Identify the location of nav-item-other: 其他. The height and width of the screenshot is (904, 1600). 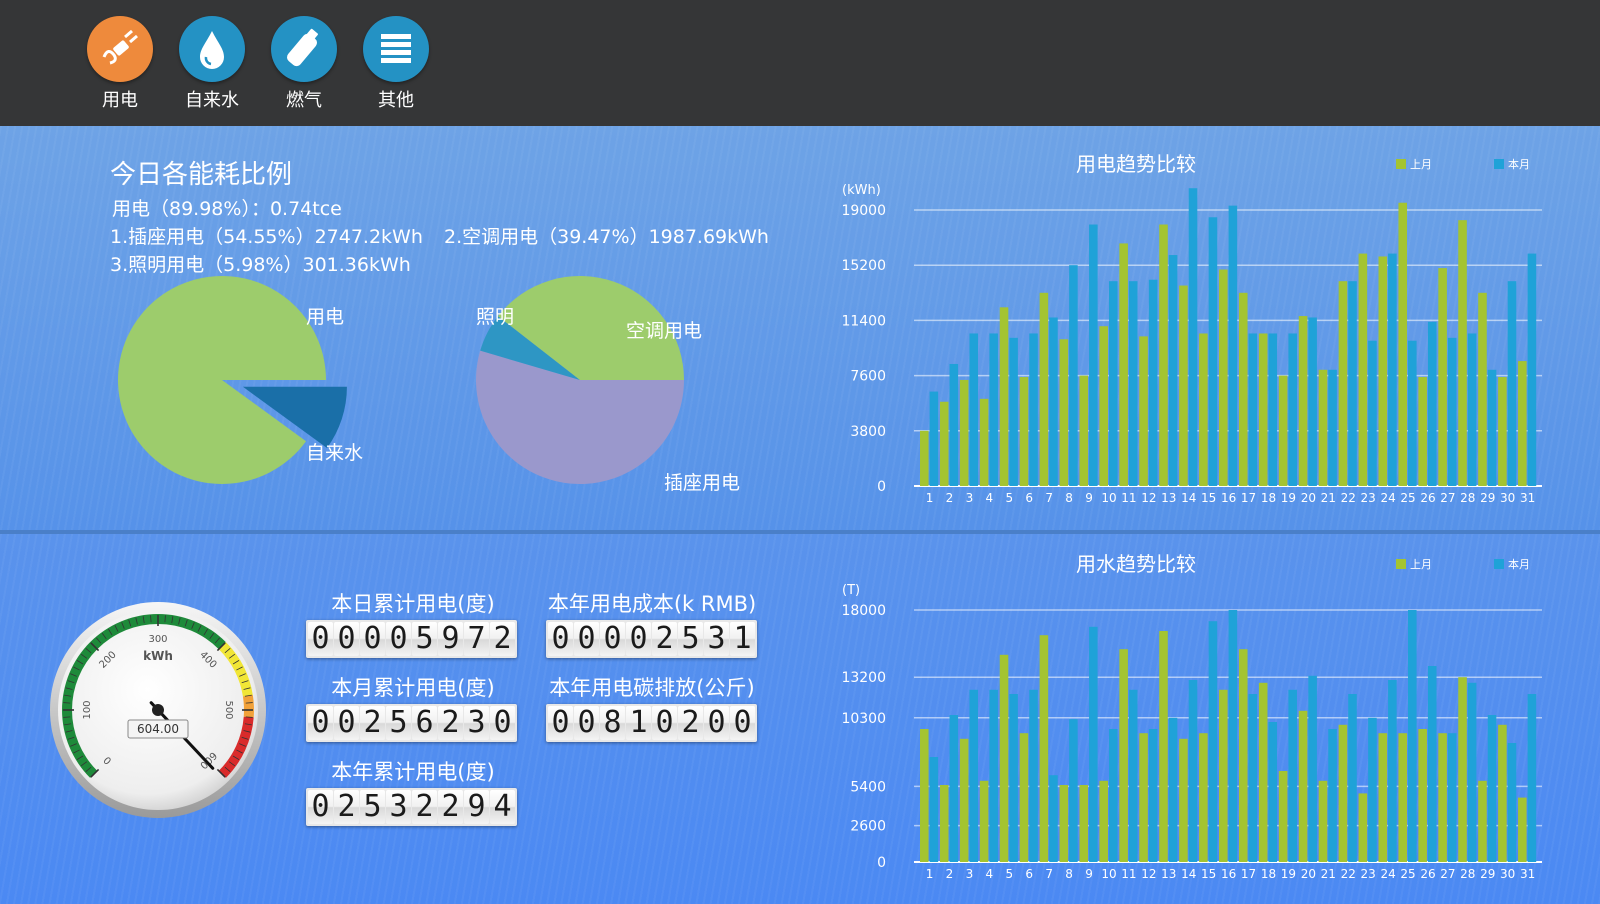
(396, 64).